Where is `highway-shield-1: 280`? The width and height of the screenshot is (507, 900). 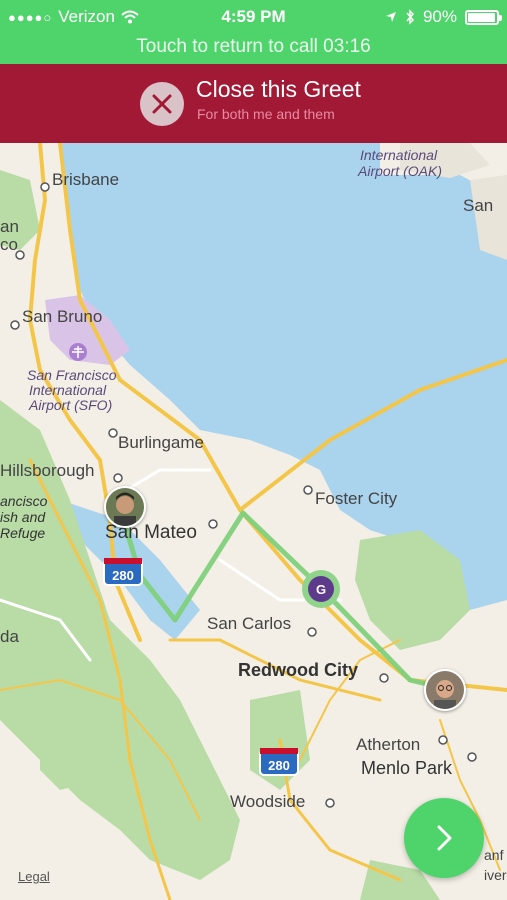
highway-shield-1: 280 is located at coordinates (123, 572).